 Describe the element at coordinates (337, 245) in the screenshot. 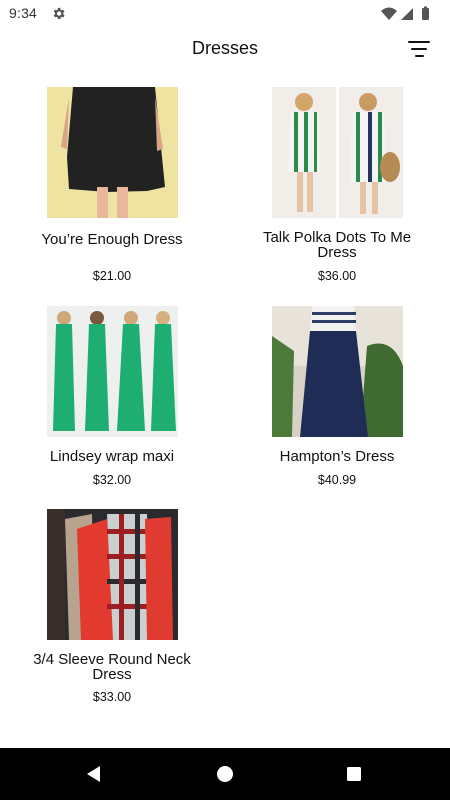

I see `product-name: Talk Polka Dots To Me Dress` at that location.